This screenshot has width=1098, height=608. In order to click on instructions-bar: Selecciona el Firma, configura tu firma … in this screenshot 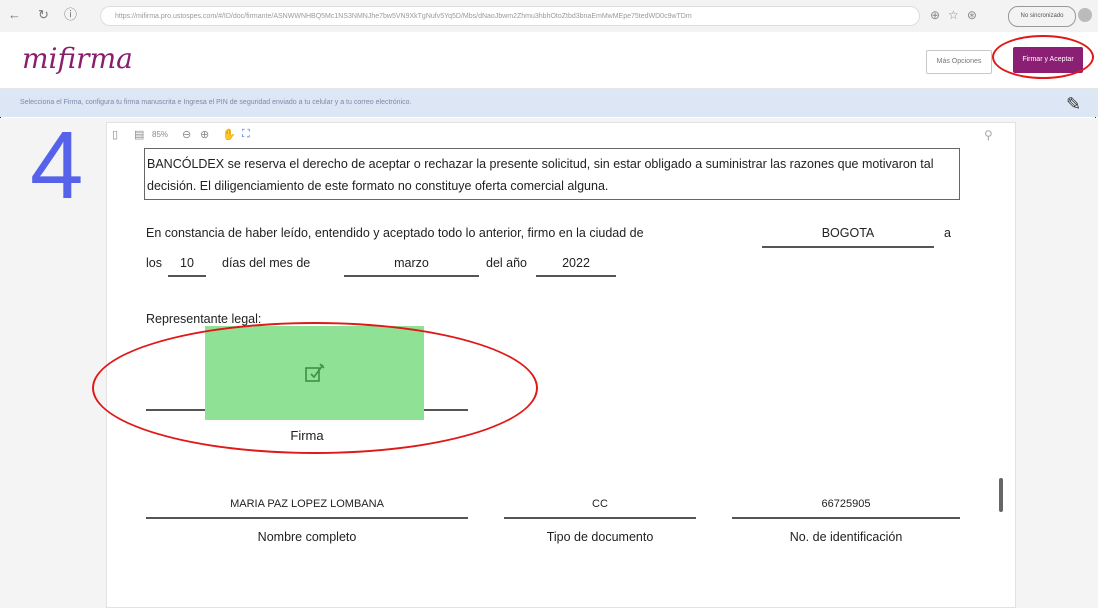, I will do `click(549, 103)`.